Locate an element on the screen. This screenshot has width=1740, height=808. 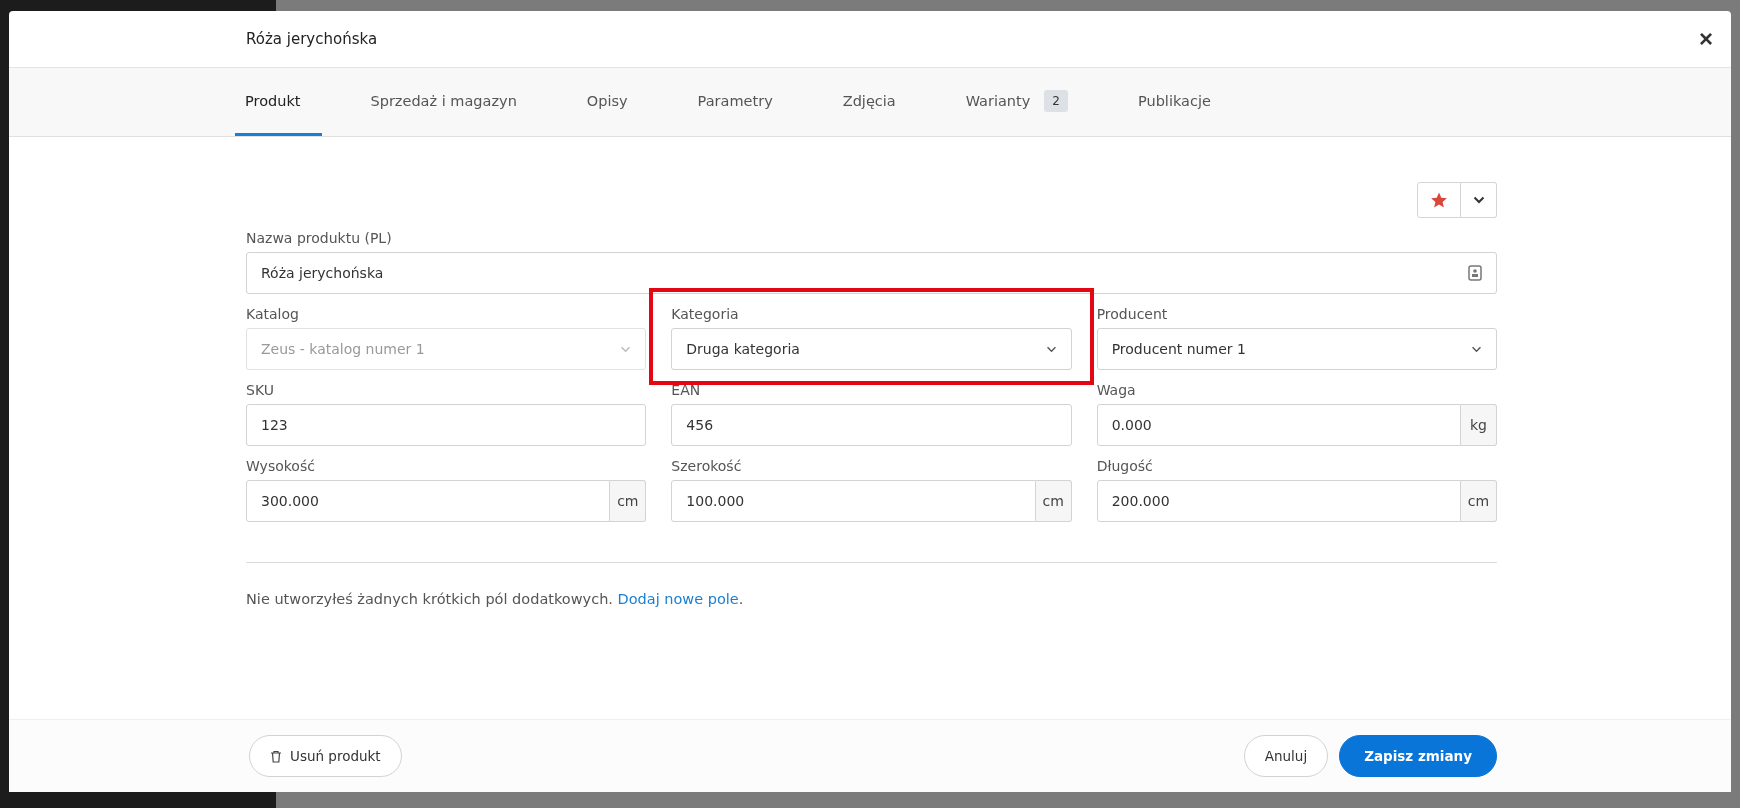
star-icon is located at coordinates (1439, 200).